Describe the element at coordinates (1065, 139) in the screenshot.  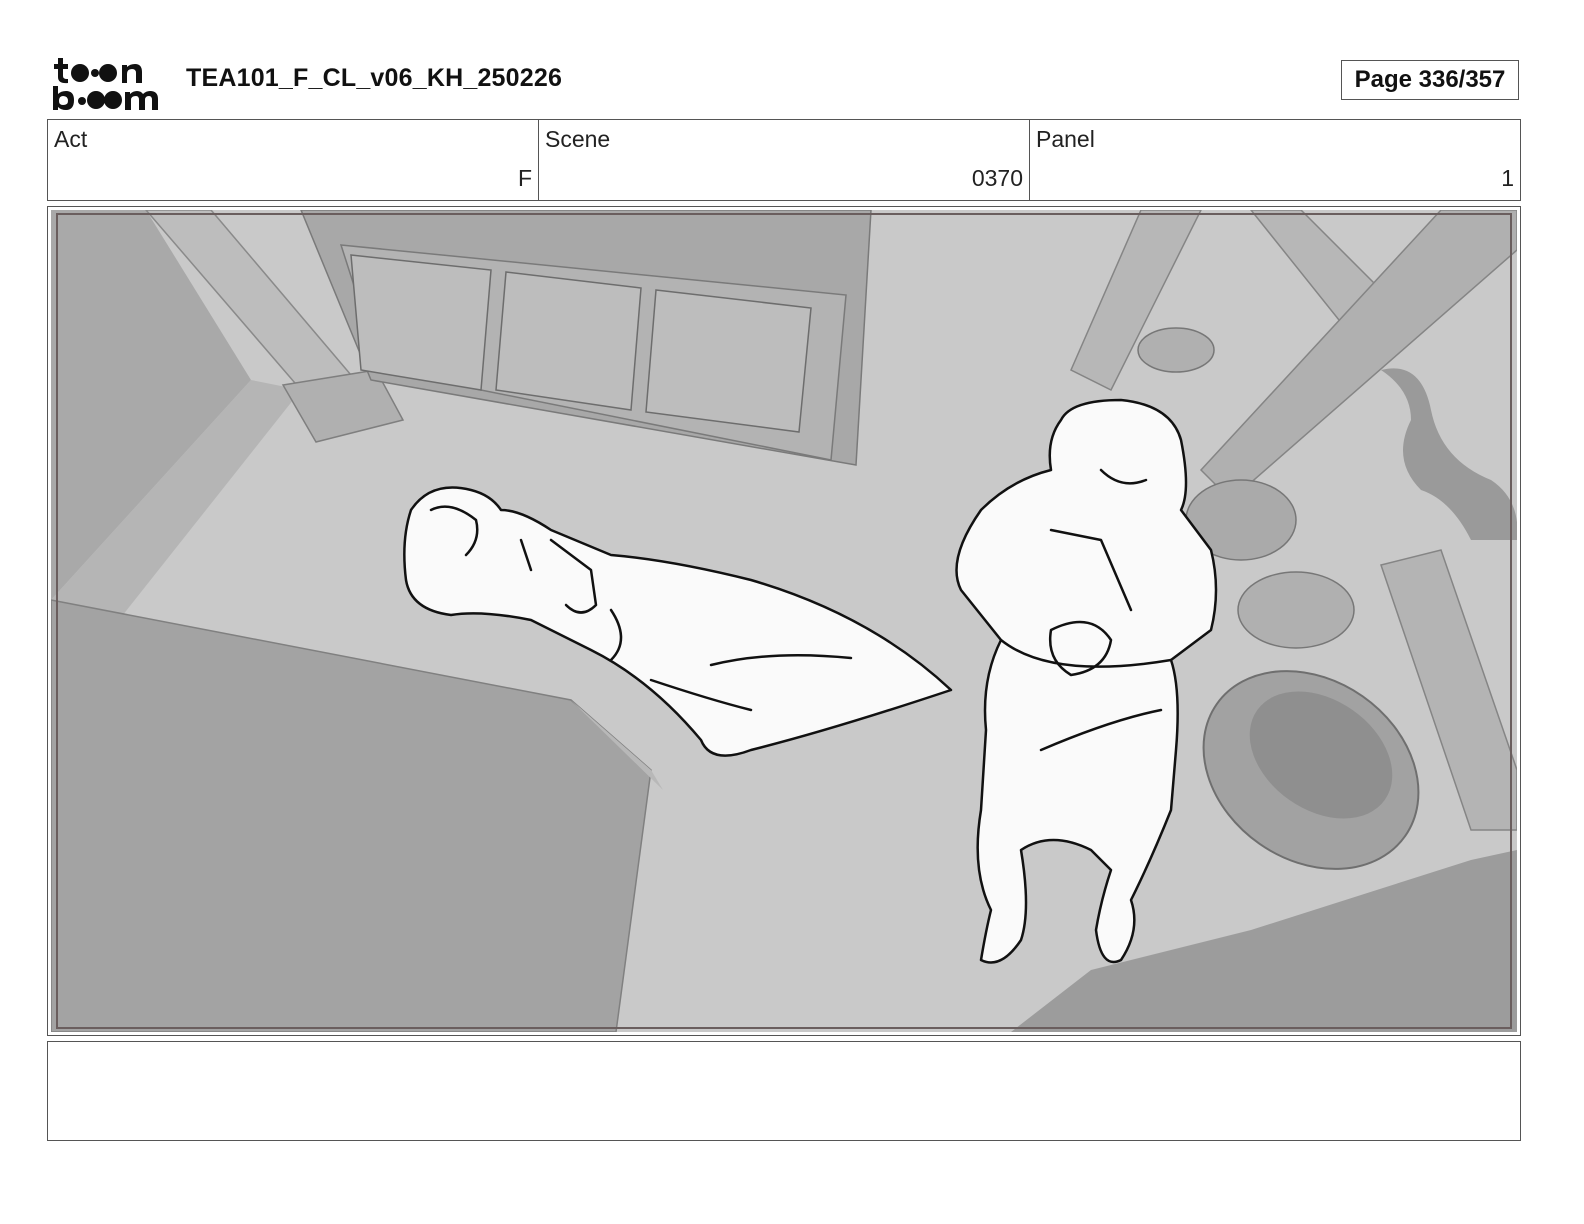
I see `panel-label: Panel` at that location.